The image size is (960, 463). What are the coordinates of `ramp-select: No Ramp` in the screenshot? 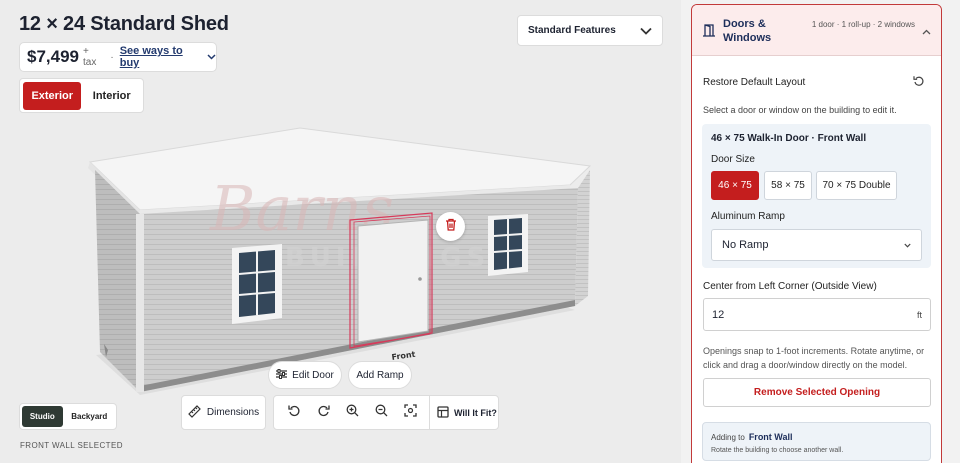 It's located at (816, 245).